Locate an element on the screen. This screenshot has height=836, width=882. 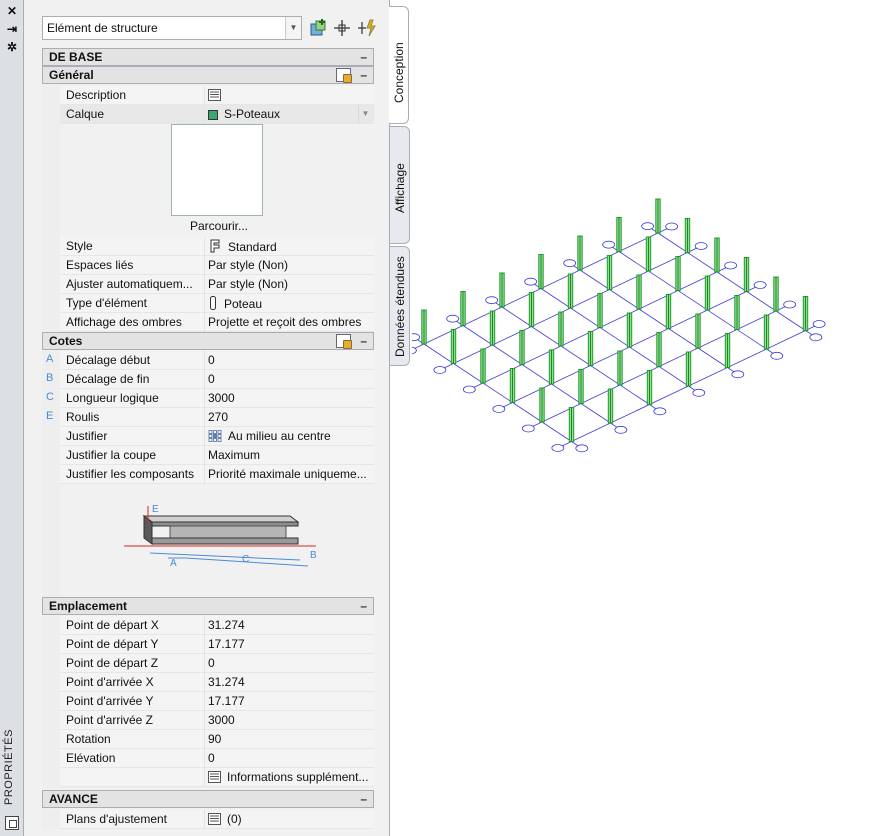
cotes-row: B Décalage de fin 0 is located at coordinates (210, 379).